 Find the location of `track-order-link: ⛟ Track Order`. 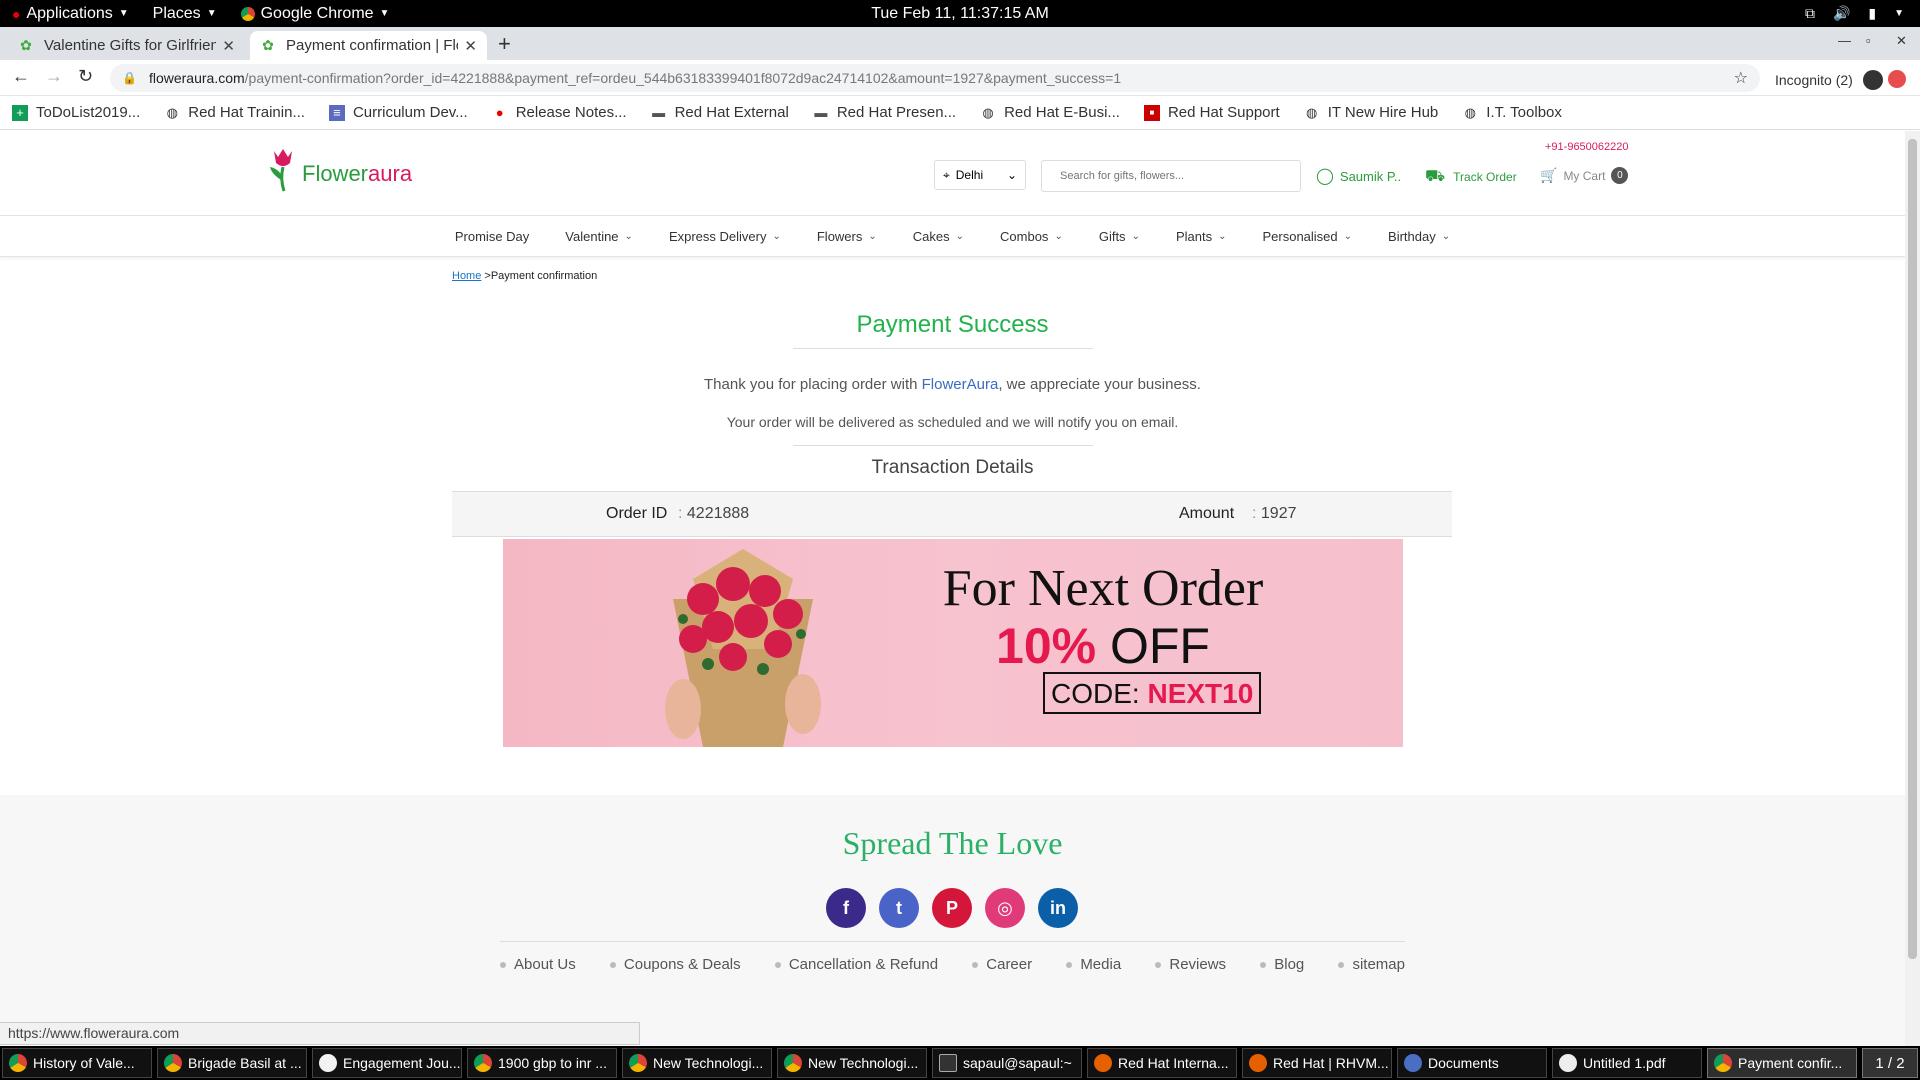

track-order-link: ⛟ Track Order is located at coordinates (1471, 177).